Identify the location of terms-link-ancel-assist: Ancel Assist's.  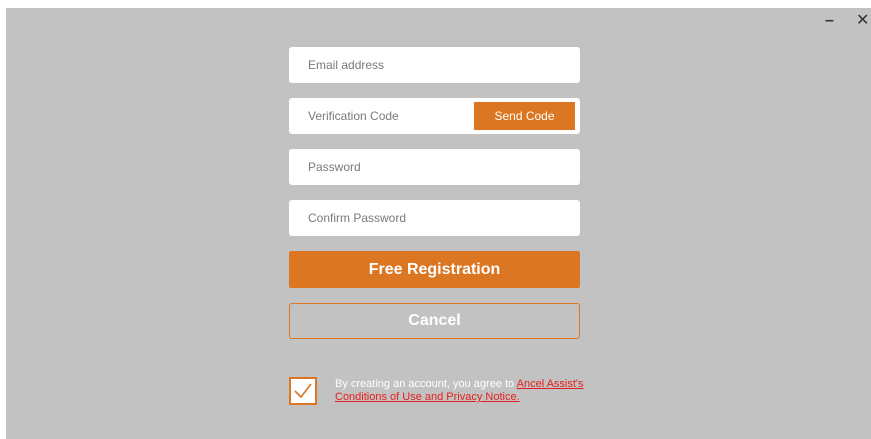
(550, 384).